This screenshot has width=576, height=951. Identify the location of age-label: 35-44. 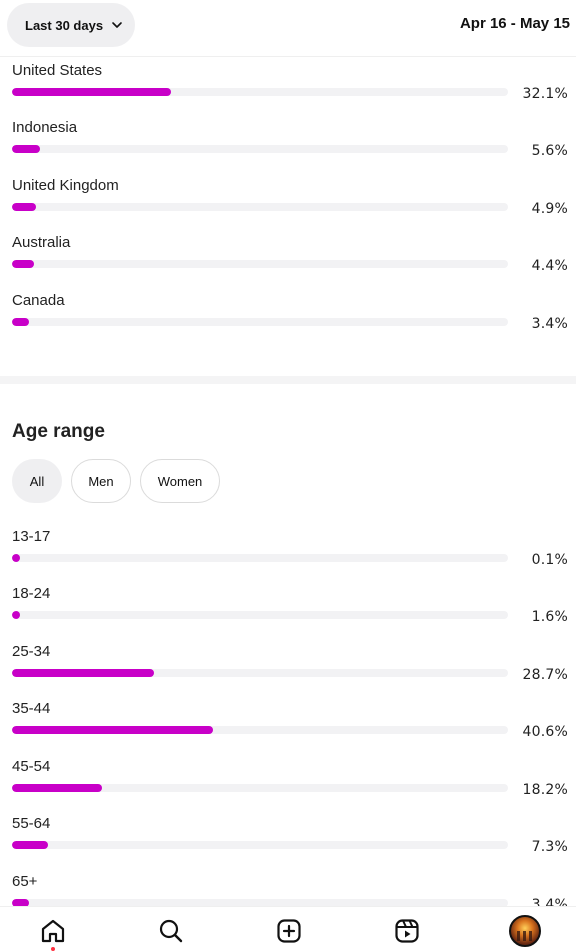
(31, 708).